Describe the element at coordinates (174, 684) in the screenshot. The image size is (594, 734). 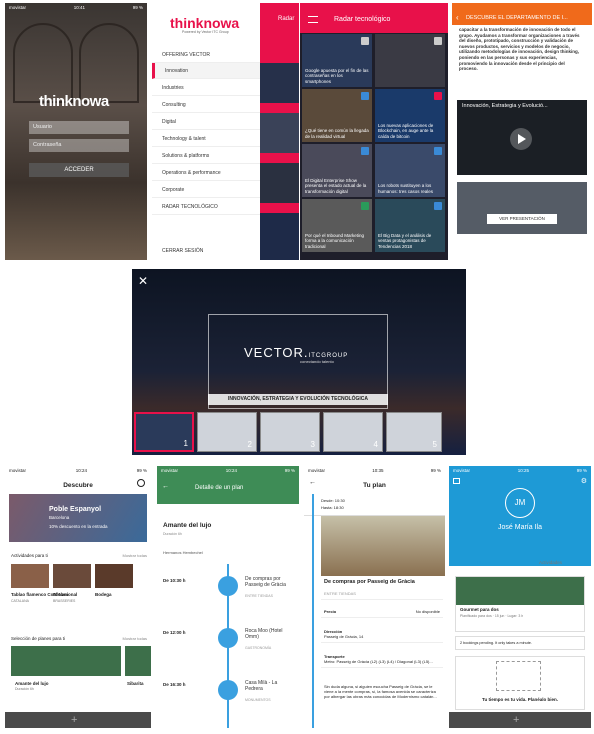
I see `step-time: De 16:30 h` at that location.